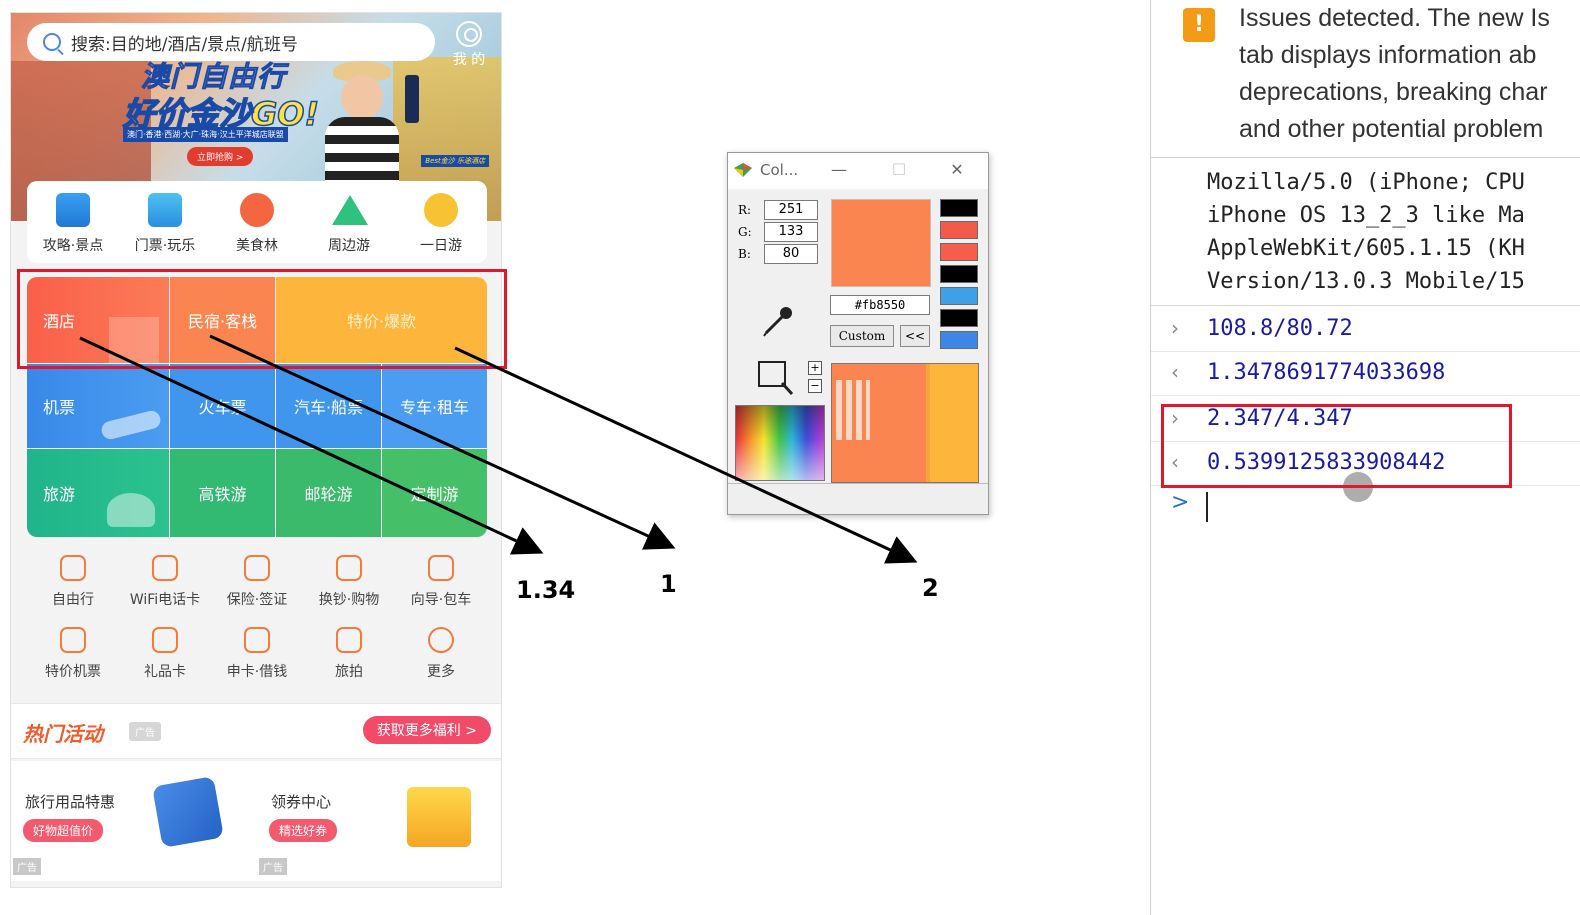 This screenshot has height=915, width=1580. What do you see at coordinates (257, 210) in the screenshot?
I see `food-icon` at bounding box center [257, 210].